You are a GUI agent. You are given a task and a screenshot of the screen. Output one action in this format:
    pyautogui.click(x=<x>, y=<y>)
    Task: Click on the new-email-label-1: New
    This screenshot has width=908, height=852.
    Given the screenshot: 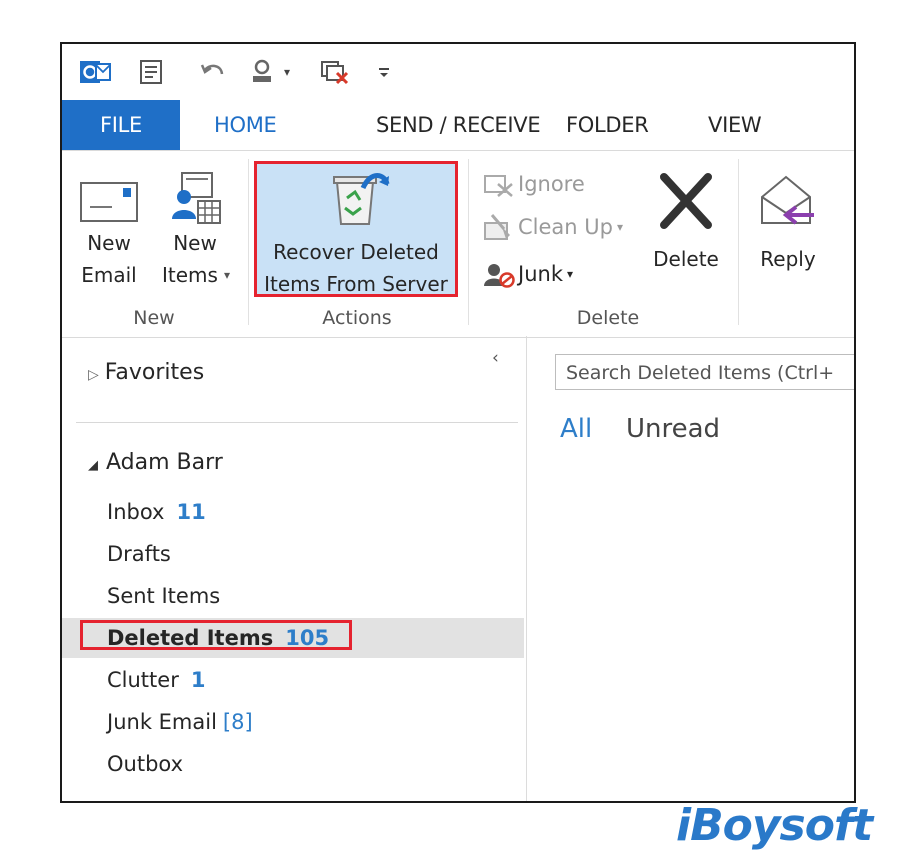 What is the action you would take?
    pyautogui.click(x=109, y=243)
    